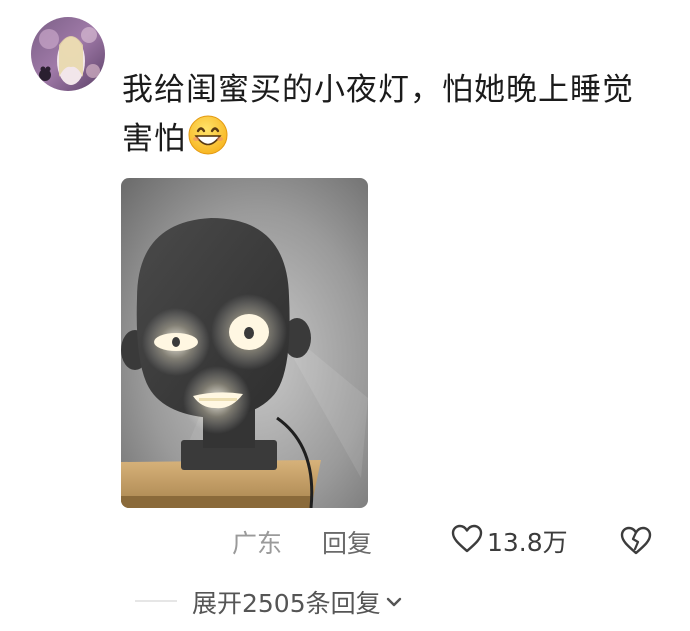 Image resolution: width=690 pixels, height=631 pixels. I want to click on grinning-face-emoji-icon, so click(208, 142).